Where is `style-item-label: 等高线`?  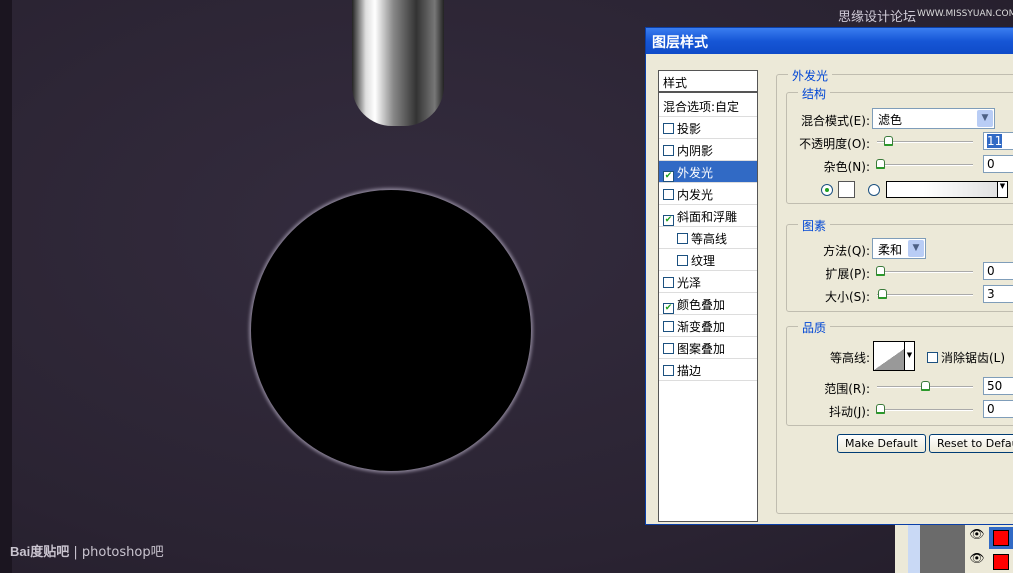
style-item-label: 等高线 is located at coordinates (709, 239).